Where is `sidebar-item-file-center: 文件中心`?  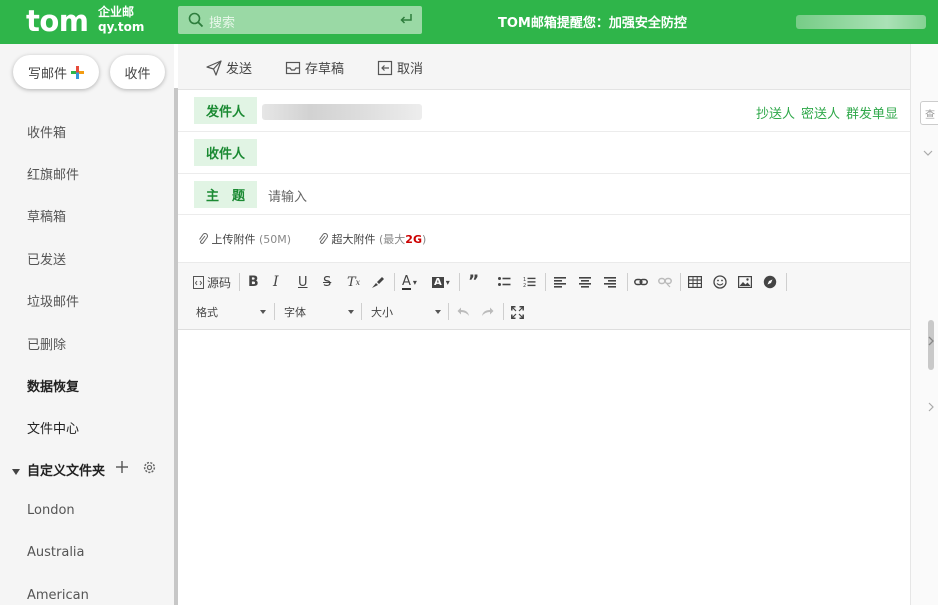 sidebar-item-file-center: 文件中心 is located at coordinates (53, 427).